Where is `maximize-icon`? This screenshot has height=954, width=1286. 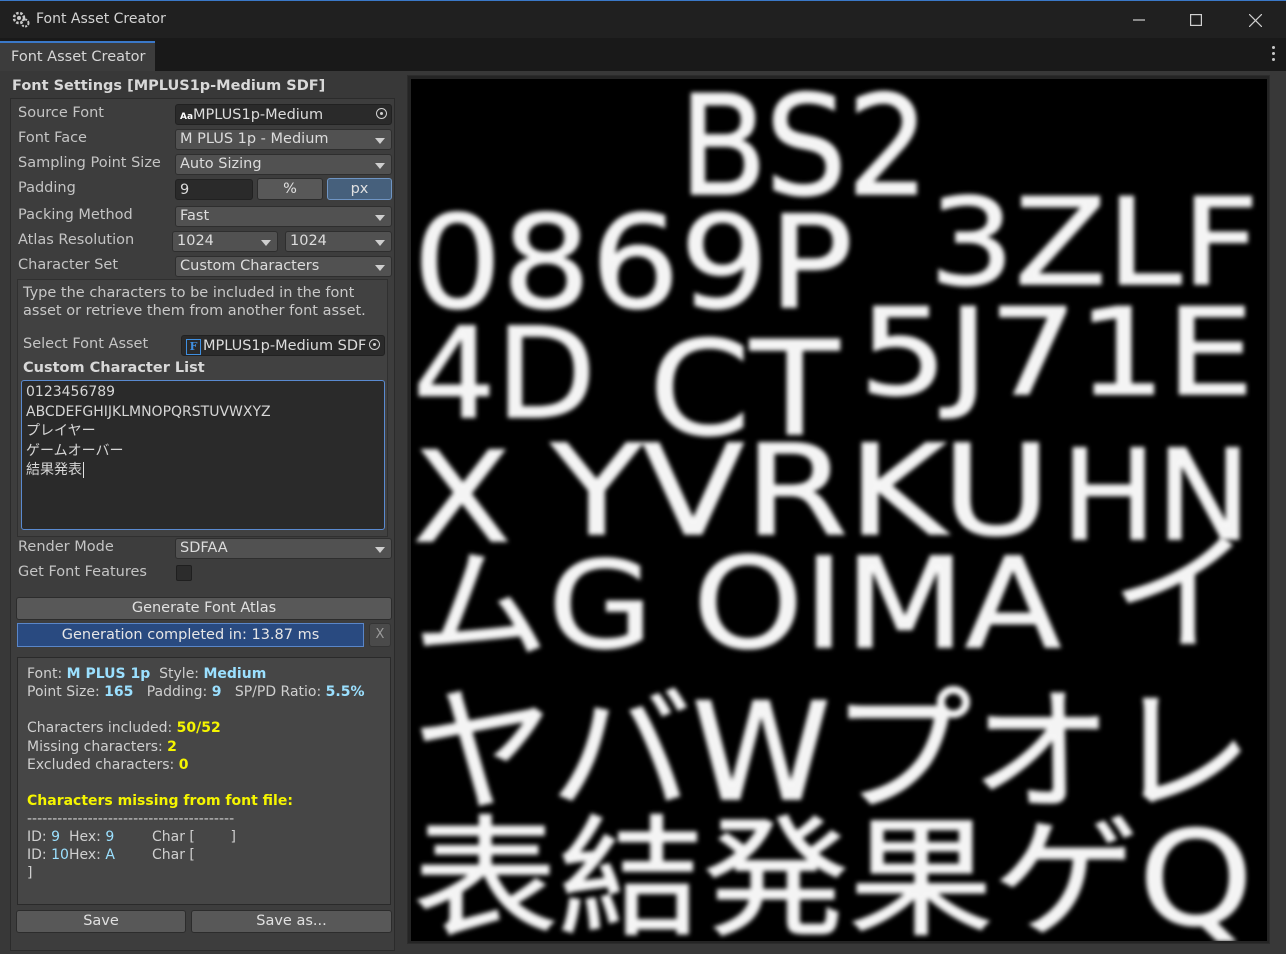
maximize-icon is located at coordinates (1196, 20).